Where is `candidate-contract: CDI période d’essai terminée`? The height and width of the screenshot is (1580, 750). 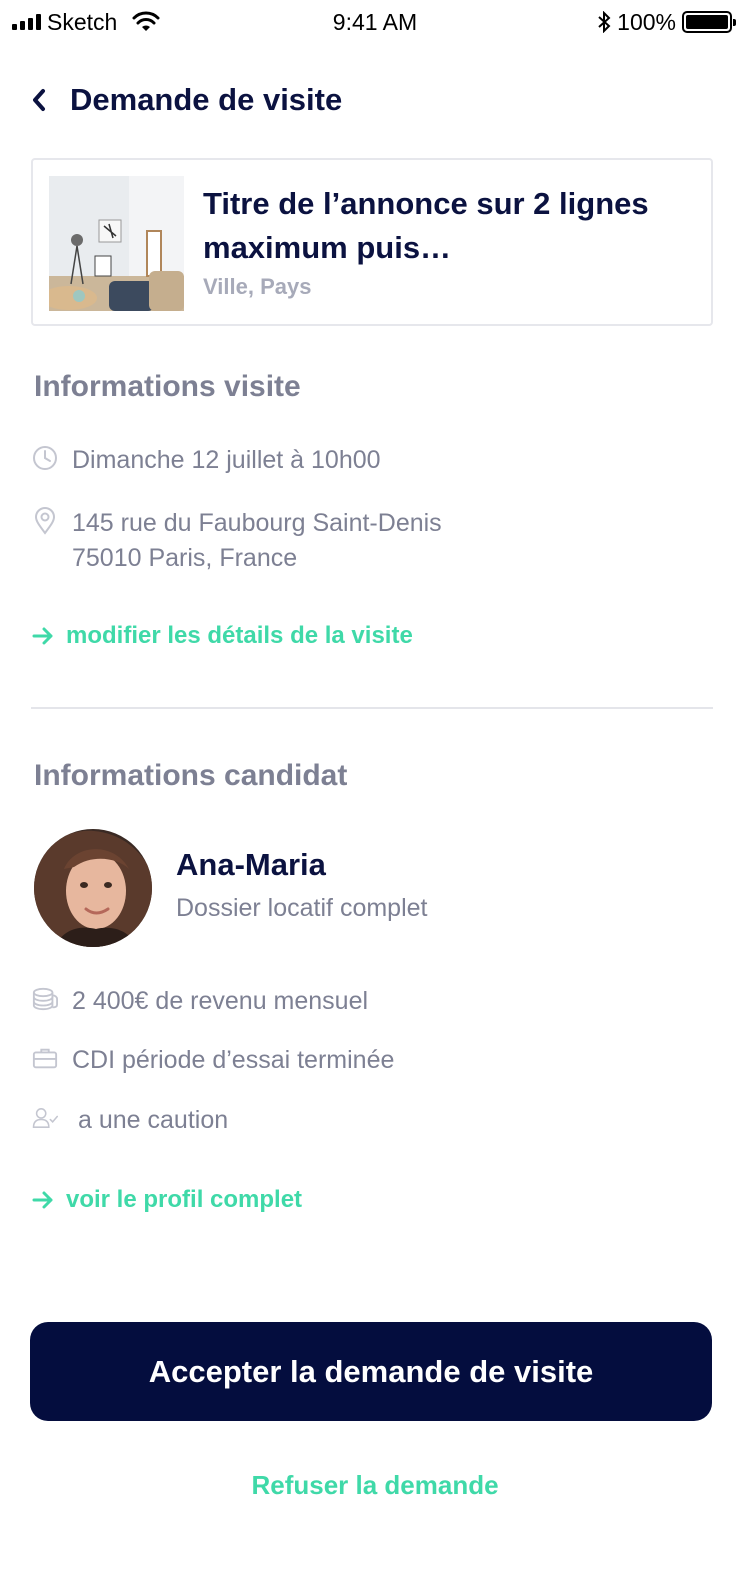
candidate-contract: CDI période d’essai terminée is located at coordinates (233, 1060).